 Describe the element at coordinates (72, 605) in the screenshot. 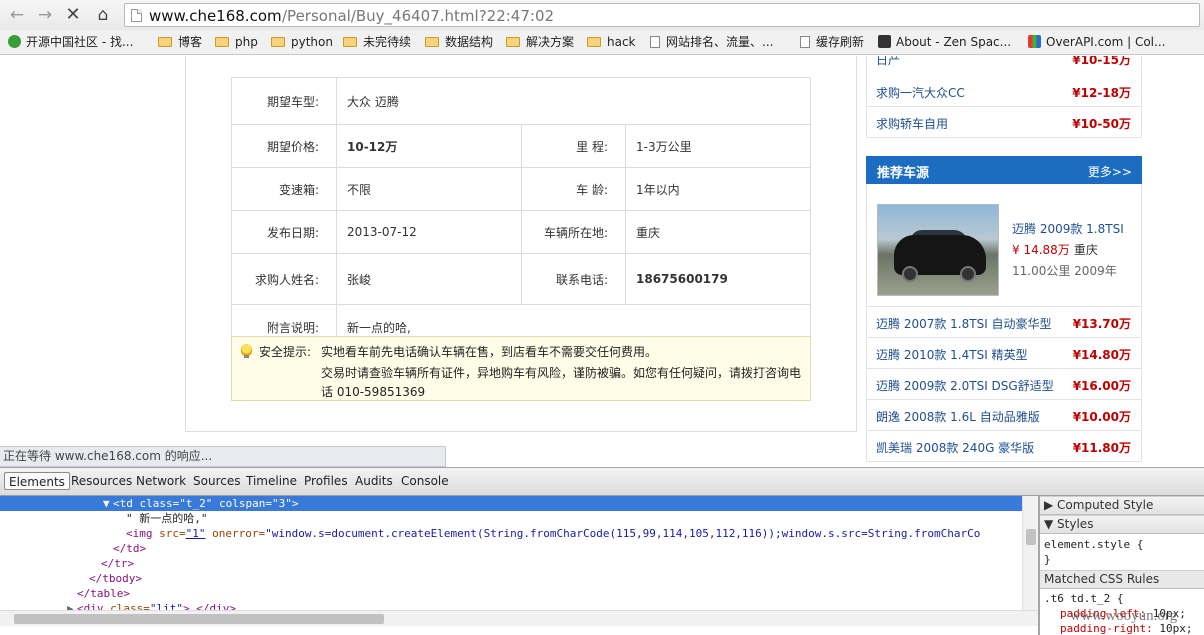

I see `expand-triangle-icon: ▶` at that location.